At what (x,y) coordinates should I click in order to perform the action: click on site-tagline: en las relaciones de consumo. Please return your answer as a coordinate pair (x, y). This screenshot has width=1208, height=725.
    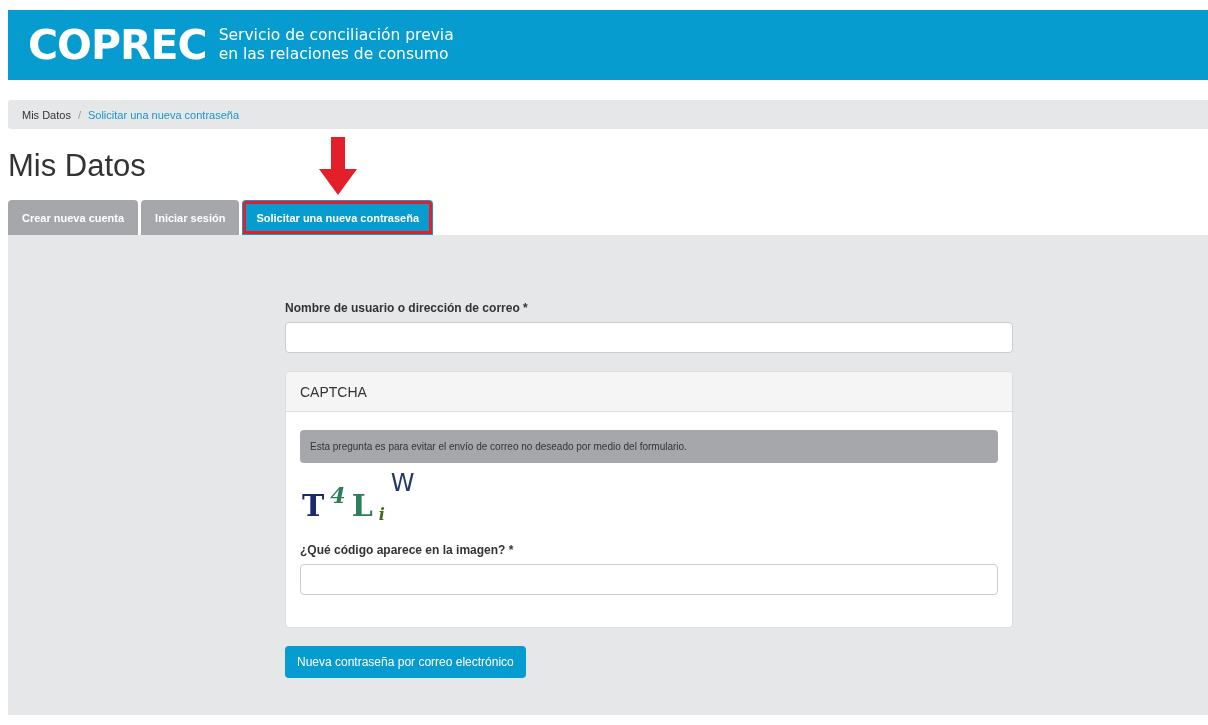
    Looking at the image, I should click on (334, 54).